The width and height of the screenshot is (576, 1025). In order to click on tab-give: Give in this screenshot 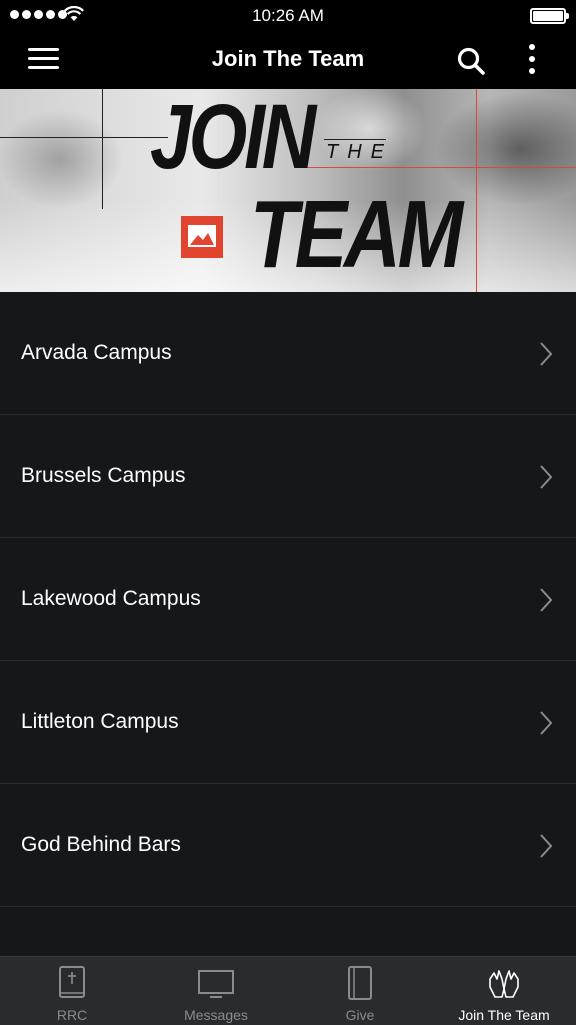, I will do `click(360, 991)`.